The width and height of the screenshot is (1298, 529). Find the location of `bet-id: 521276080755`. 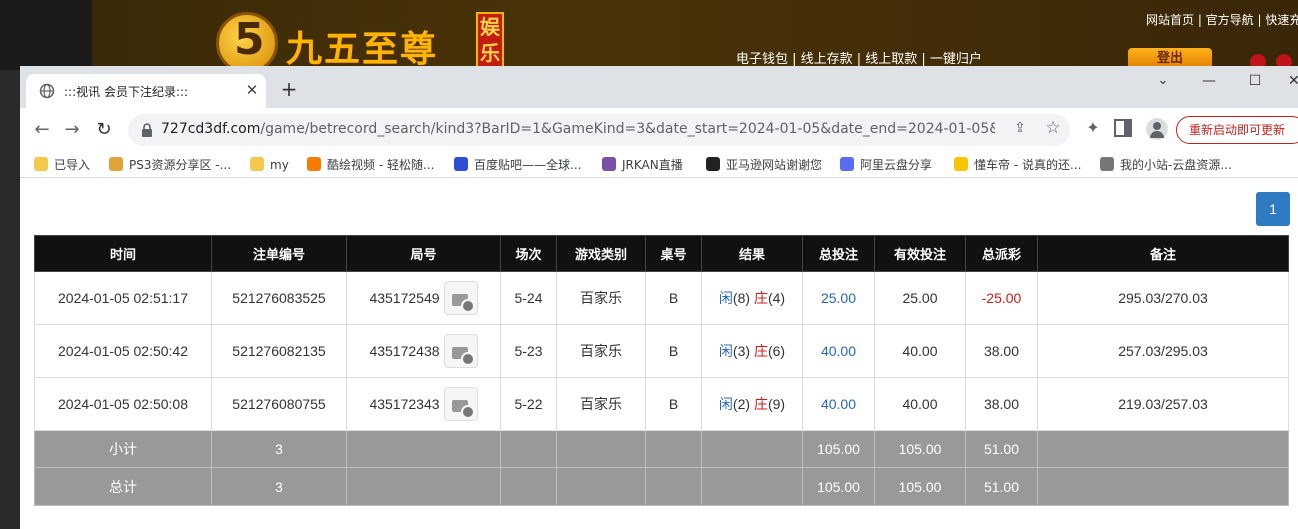

bet-id: 521276080755 is located at coordinates (279, 404).